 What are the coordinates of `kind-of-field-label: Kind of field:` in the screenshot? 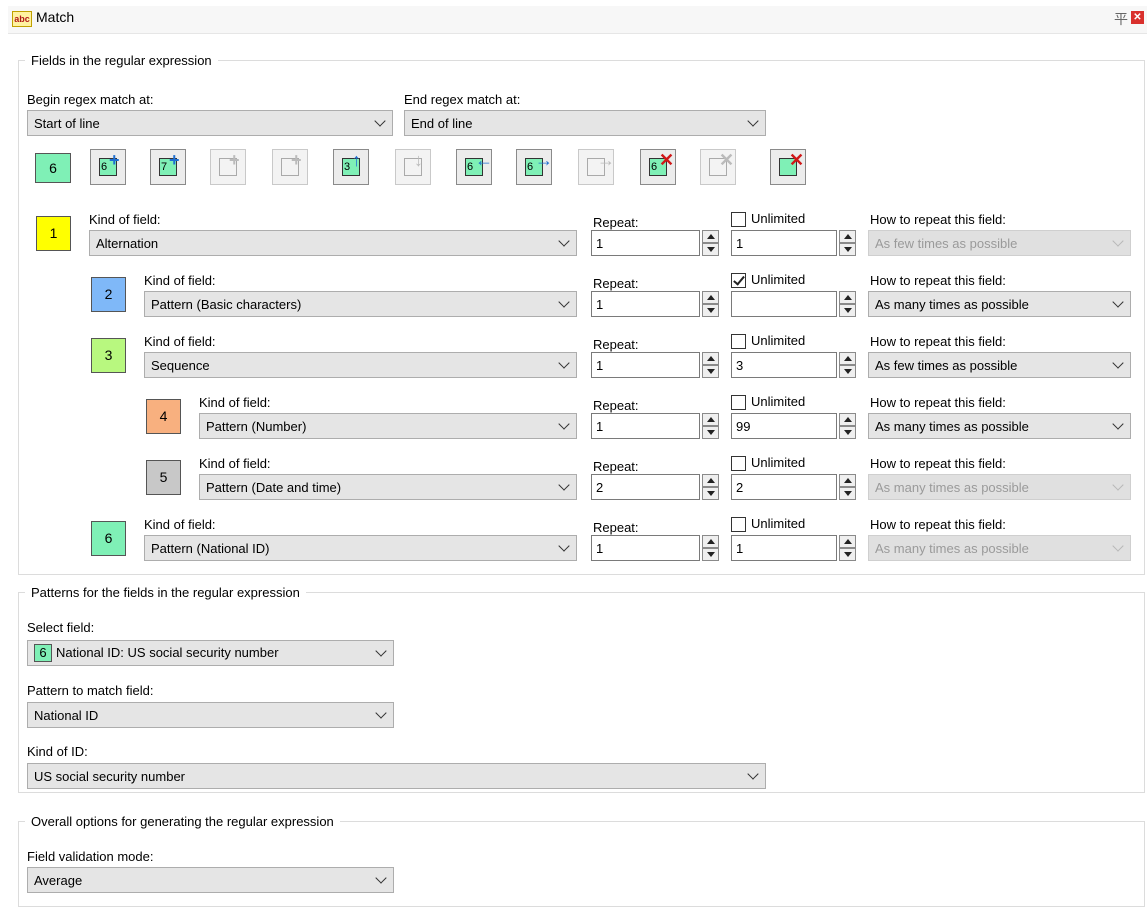 It's located at (235, 402).